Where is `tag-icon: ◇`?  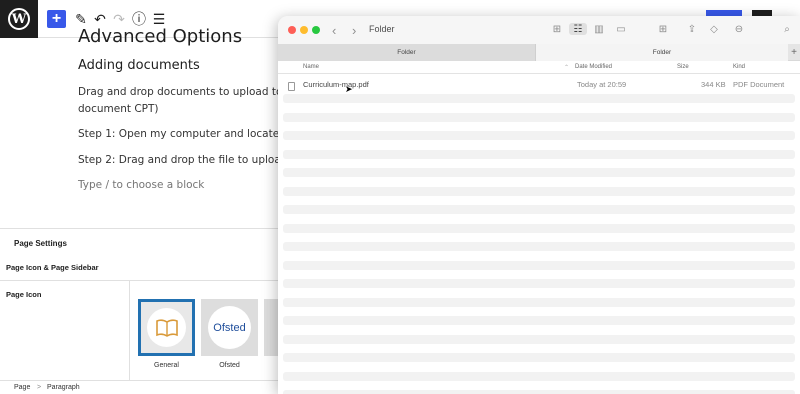 tag-icon: ◇ is located at coordinates (714, 29).